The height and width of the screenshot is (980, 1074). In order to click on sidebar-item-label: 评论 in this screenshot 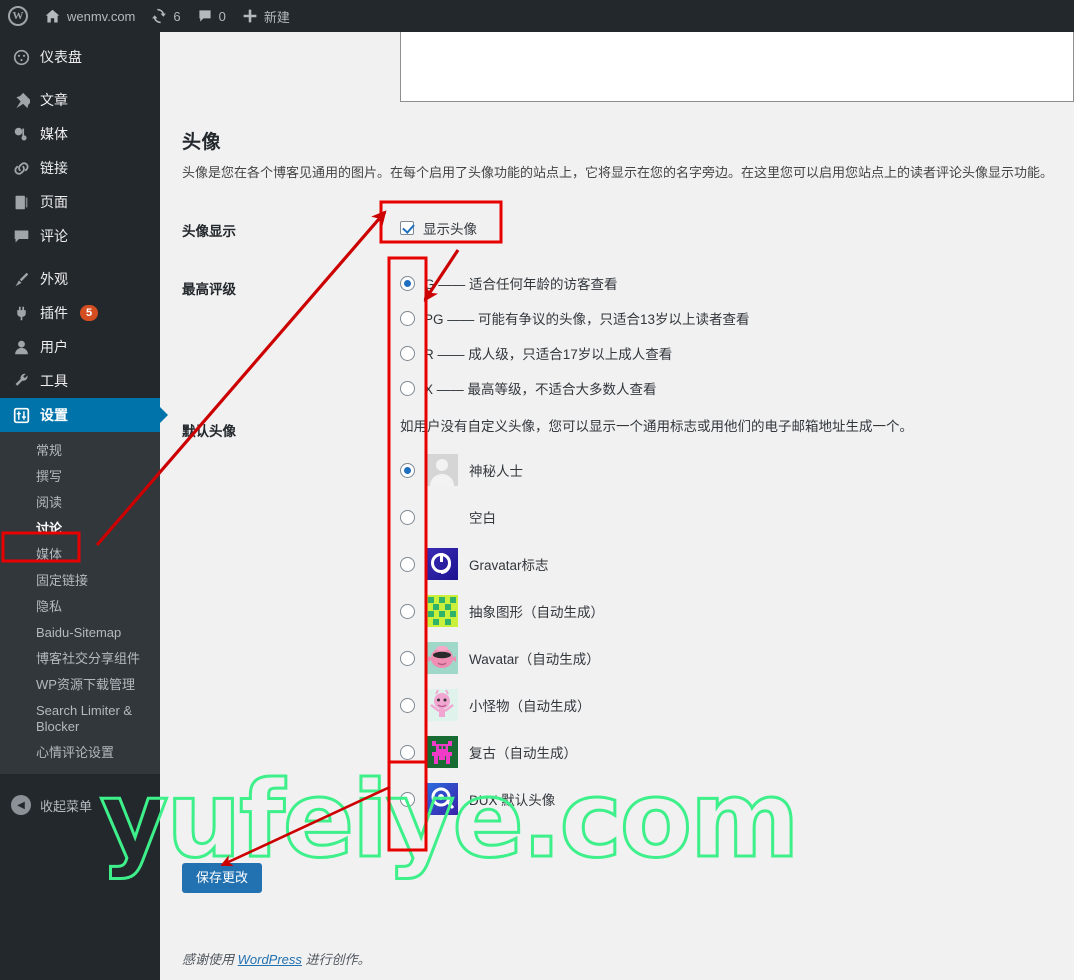, I will do `click(54, 236)`.